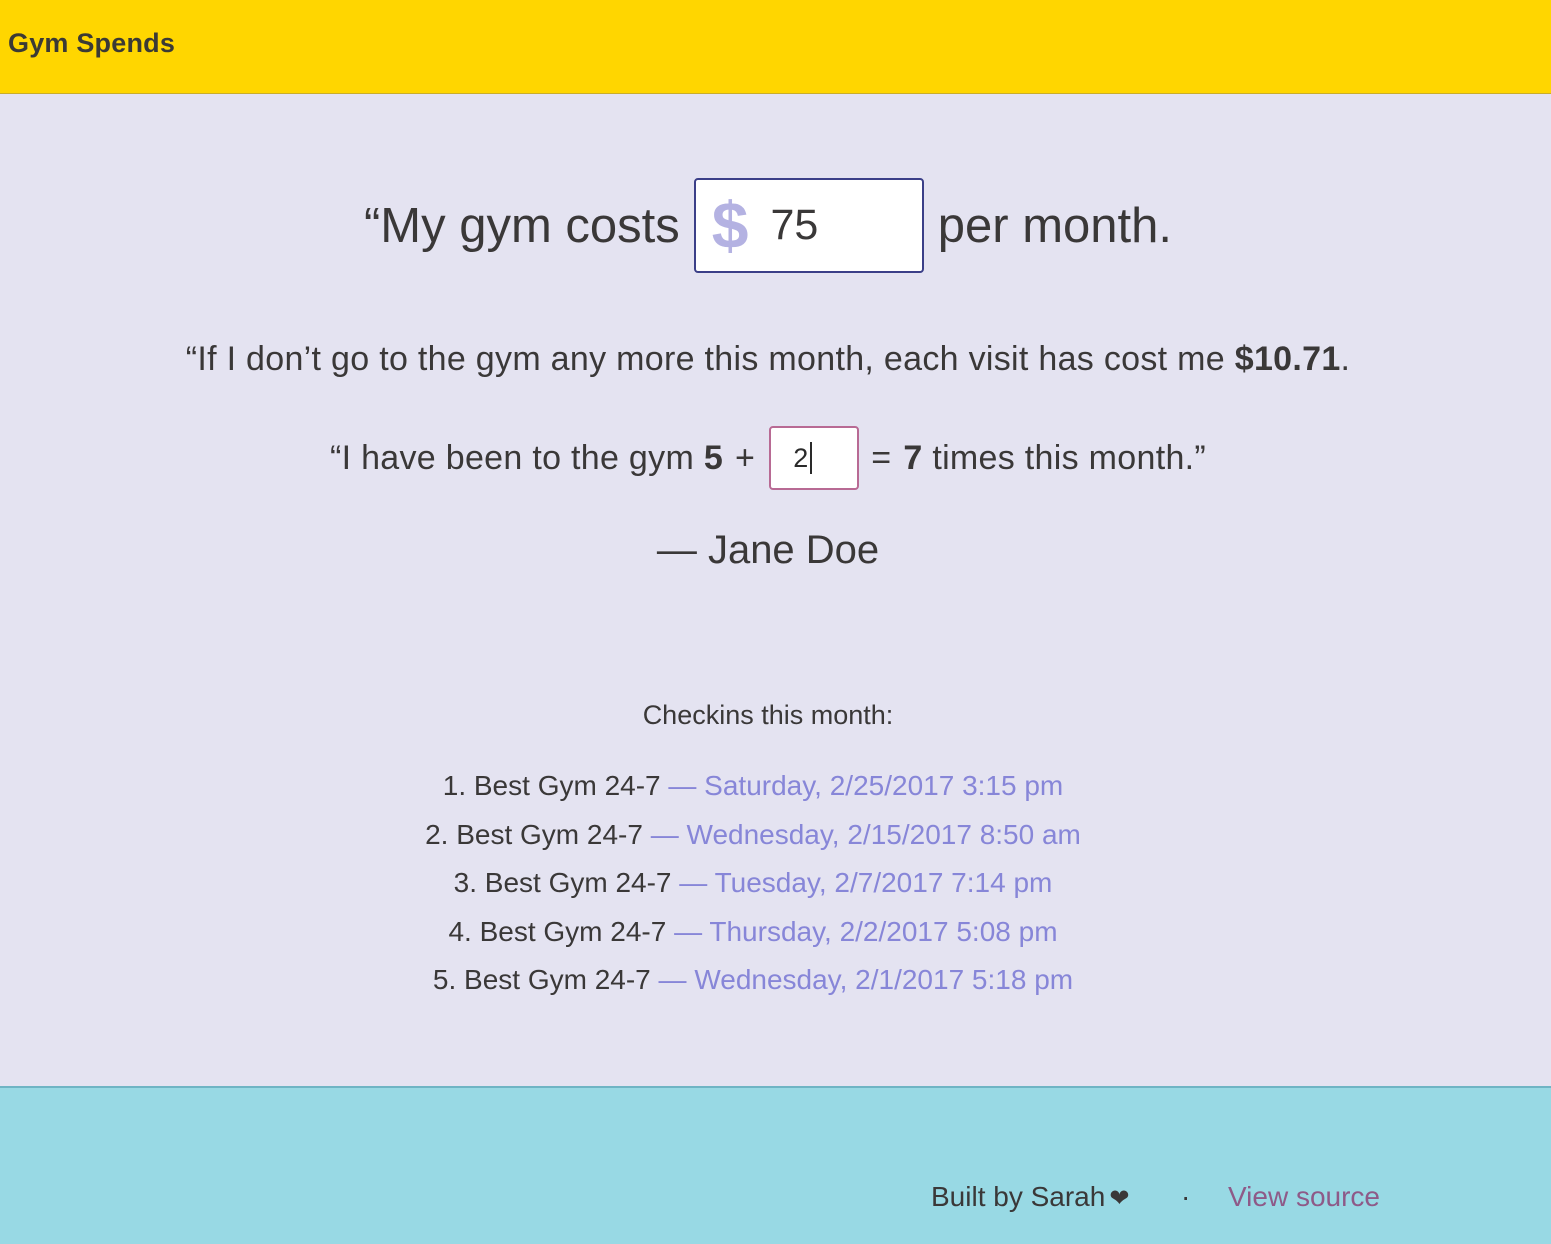  What do you see at coordinates (768, 550) in the screenshot?
I see `quote-signature: — Jane Doe` at bounding box center [768, 550].